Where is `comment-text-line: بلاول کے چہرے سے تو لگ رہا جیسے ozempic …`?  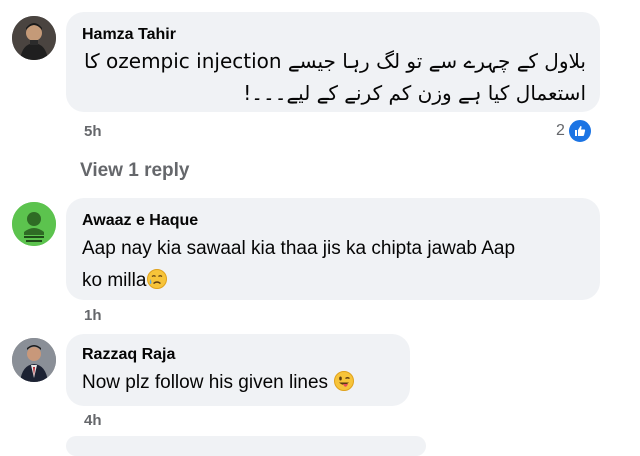
comment-text-line: بلاول کے چہرے سے تو لگ رہا جیسے ozempic … is located at coordinates (335, 61).